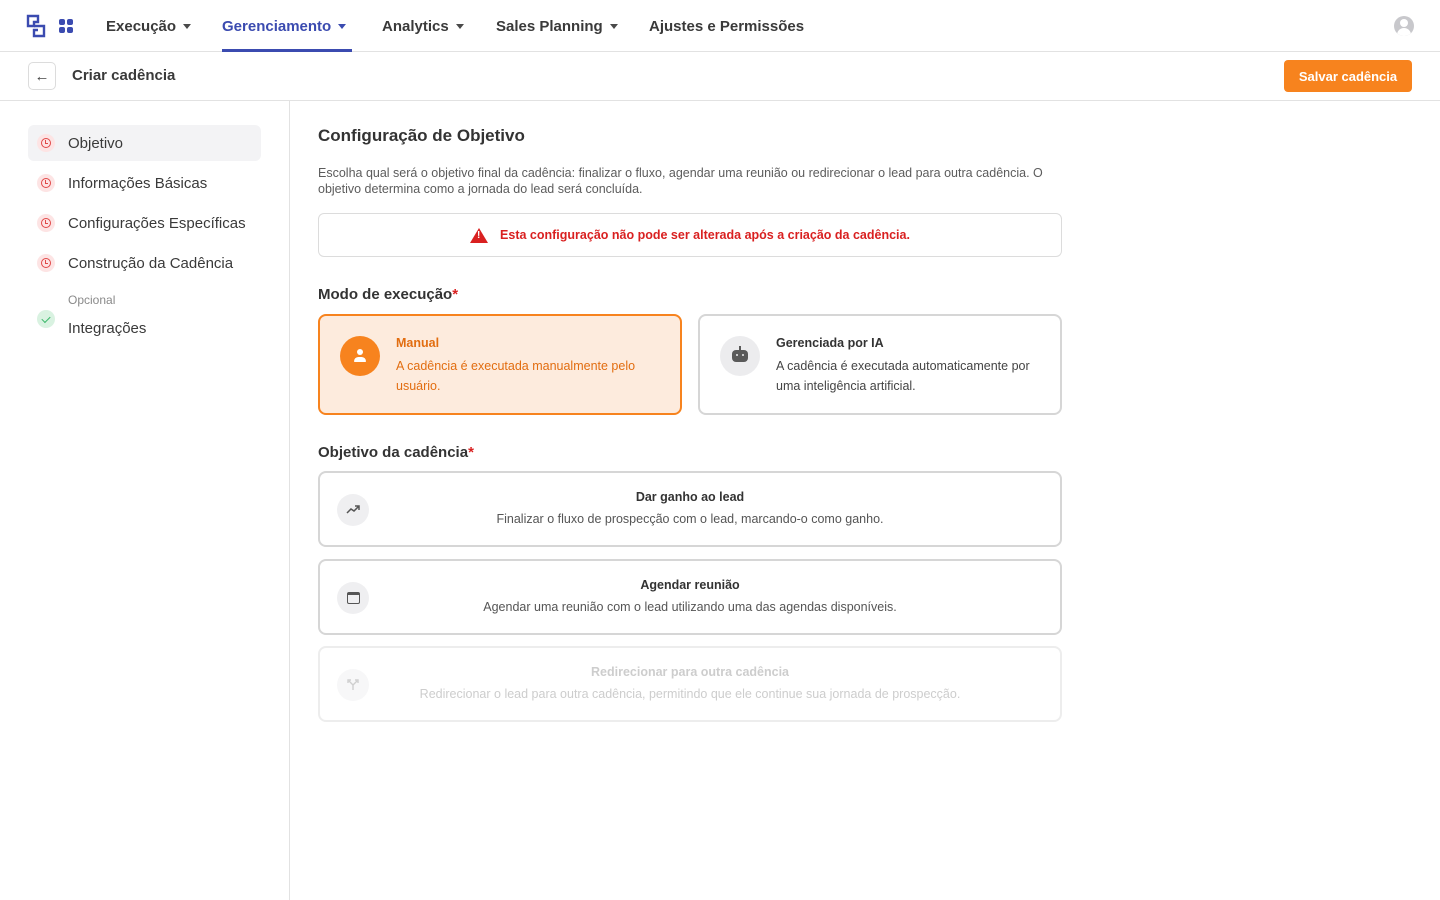 Image resolution: width=1440 pixels, height=900 pixels. I want to click on robot-icon, so click(740, 356).